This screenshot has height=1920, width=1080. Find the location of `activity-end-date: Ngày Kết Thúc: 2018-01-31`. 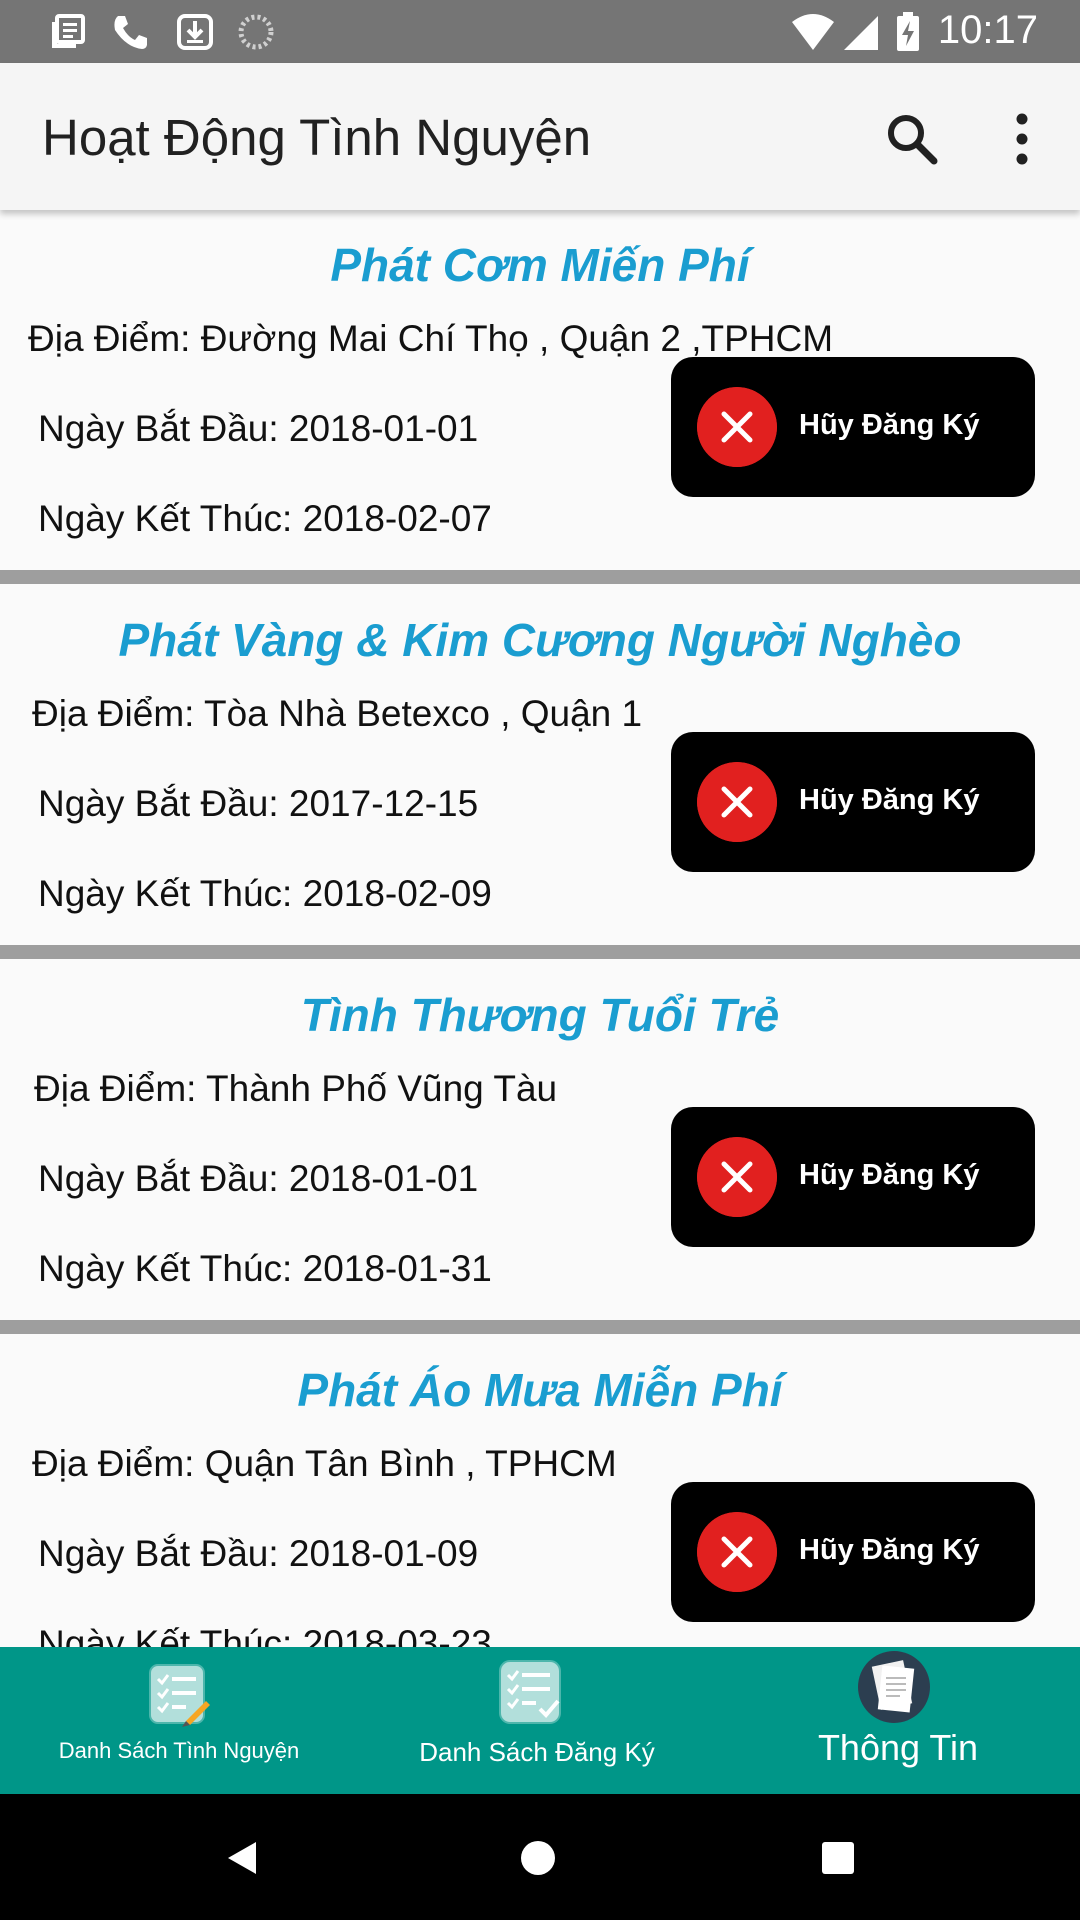

activity-end-date: Ngày Kết Thúc: 2018-01-31 is located at coordinates (265, 1268).